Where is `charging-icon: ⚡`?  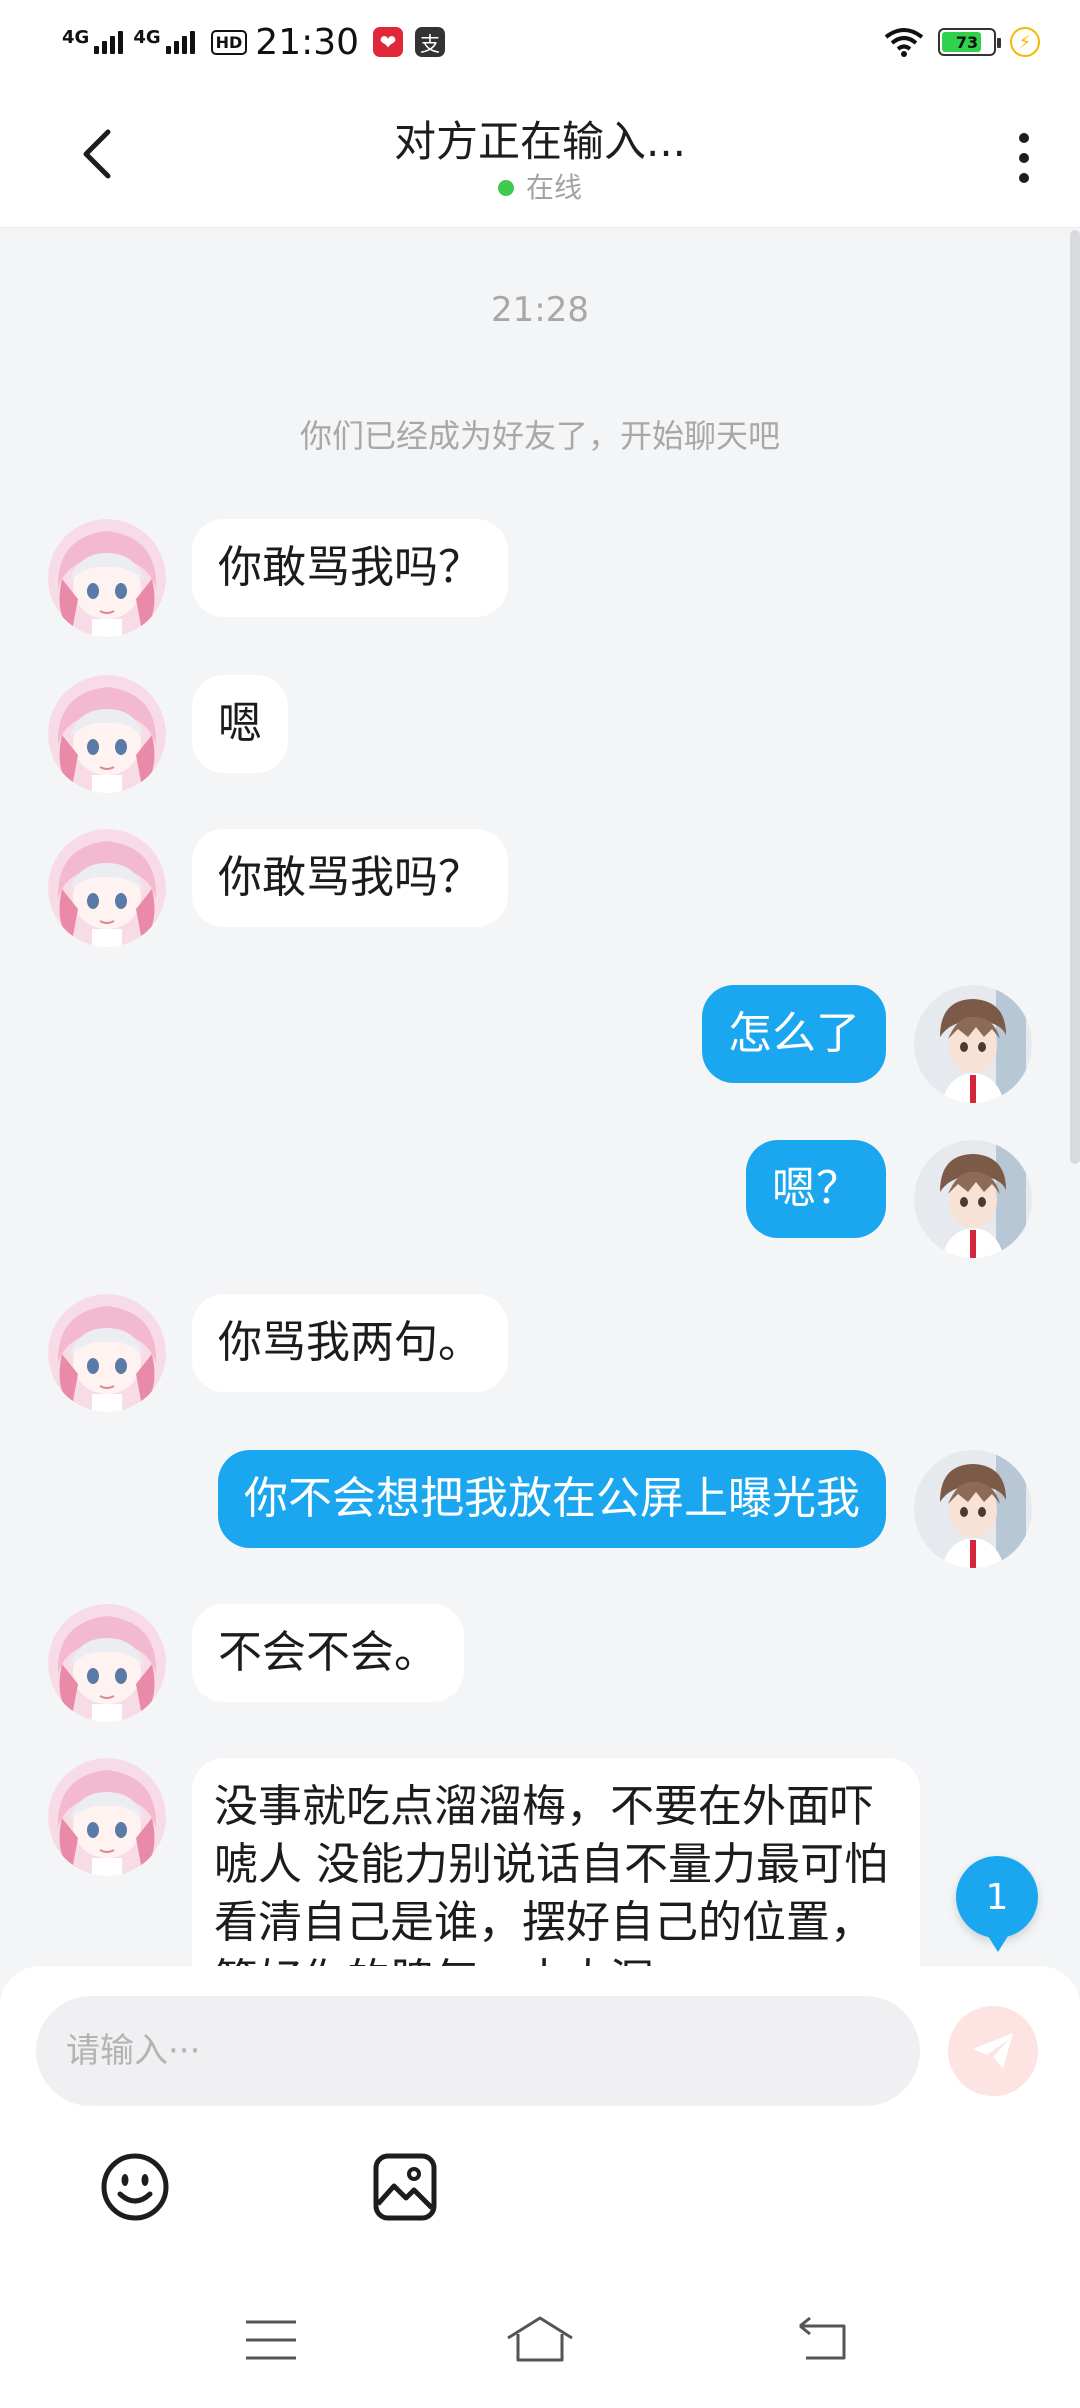
charging-icon: ⚡ is located at coordinates (1025, 42).